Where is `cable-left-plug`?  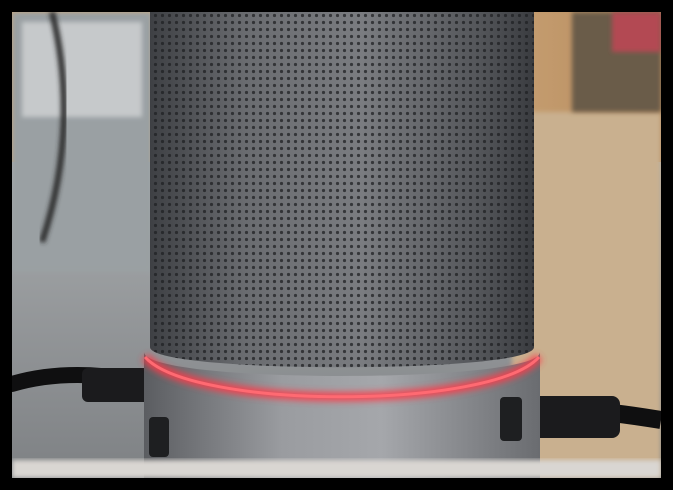
cable-left-plug is located at coordinates (117, 385).